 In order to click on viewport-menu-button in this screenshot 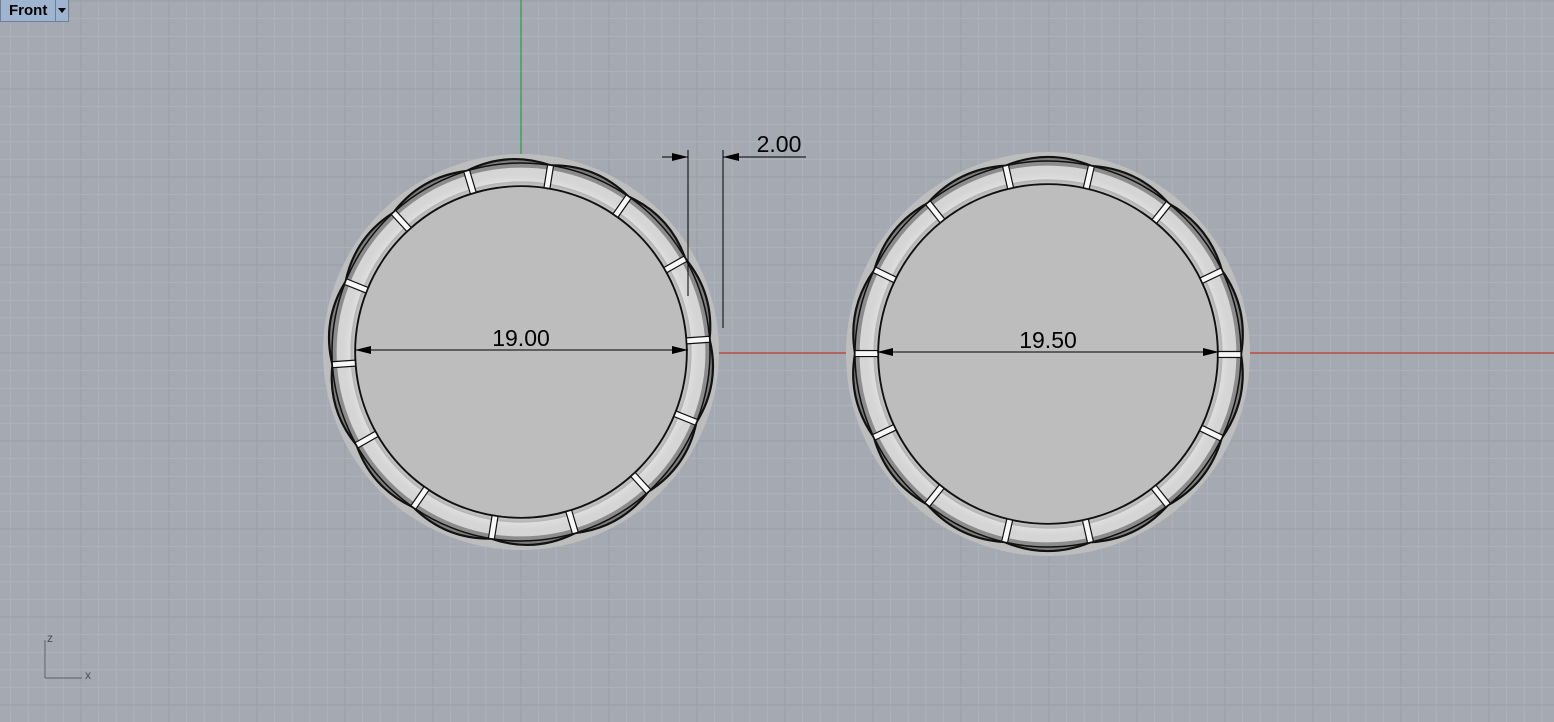, I will do `click(63, 11)`.